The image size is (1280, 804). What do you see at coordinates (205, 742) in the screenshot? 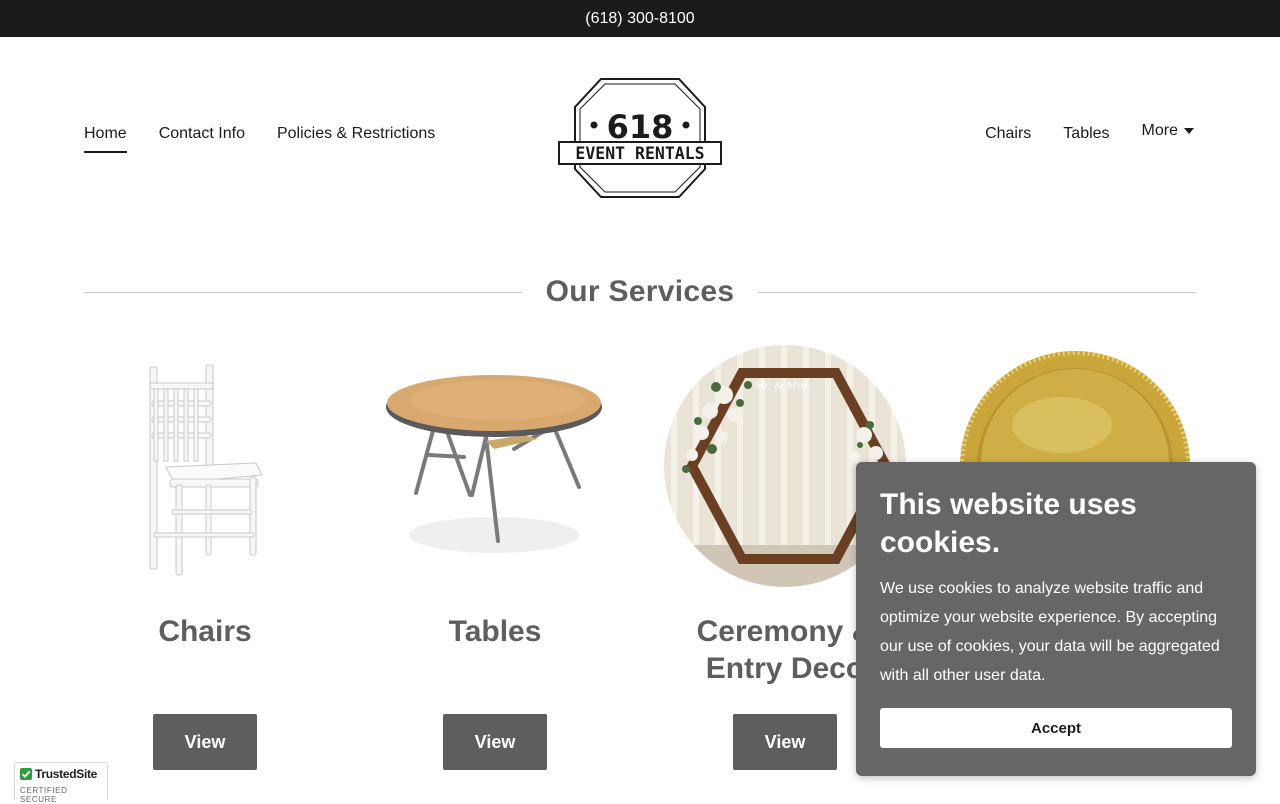
I see `view-chairs-button: View` at bounding box center [205, 742].